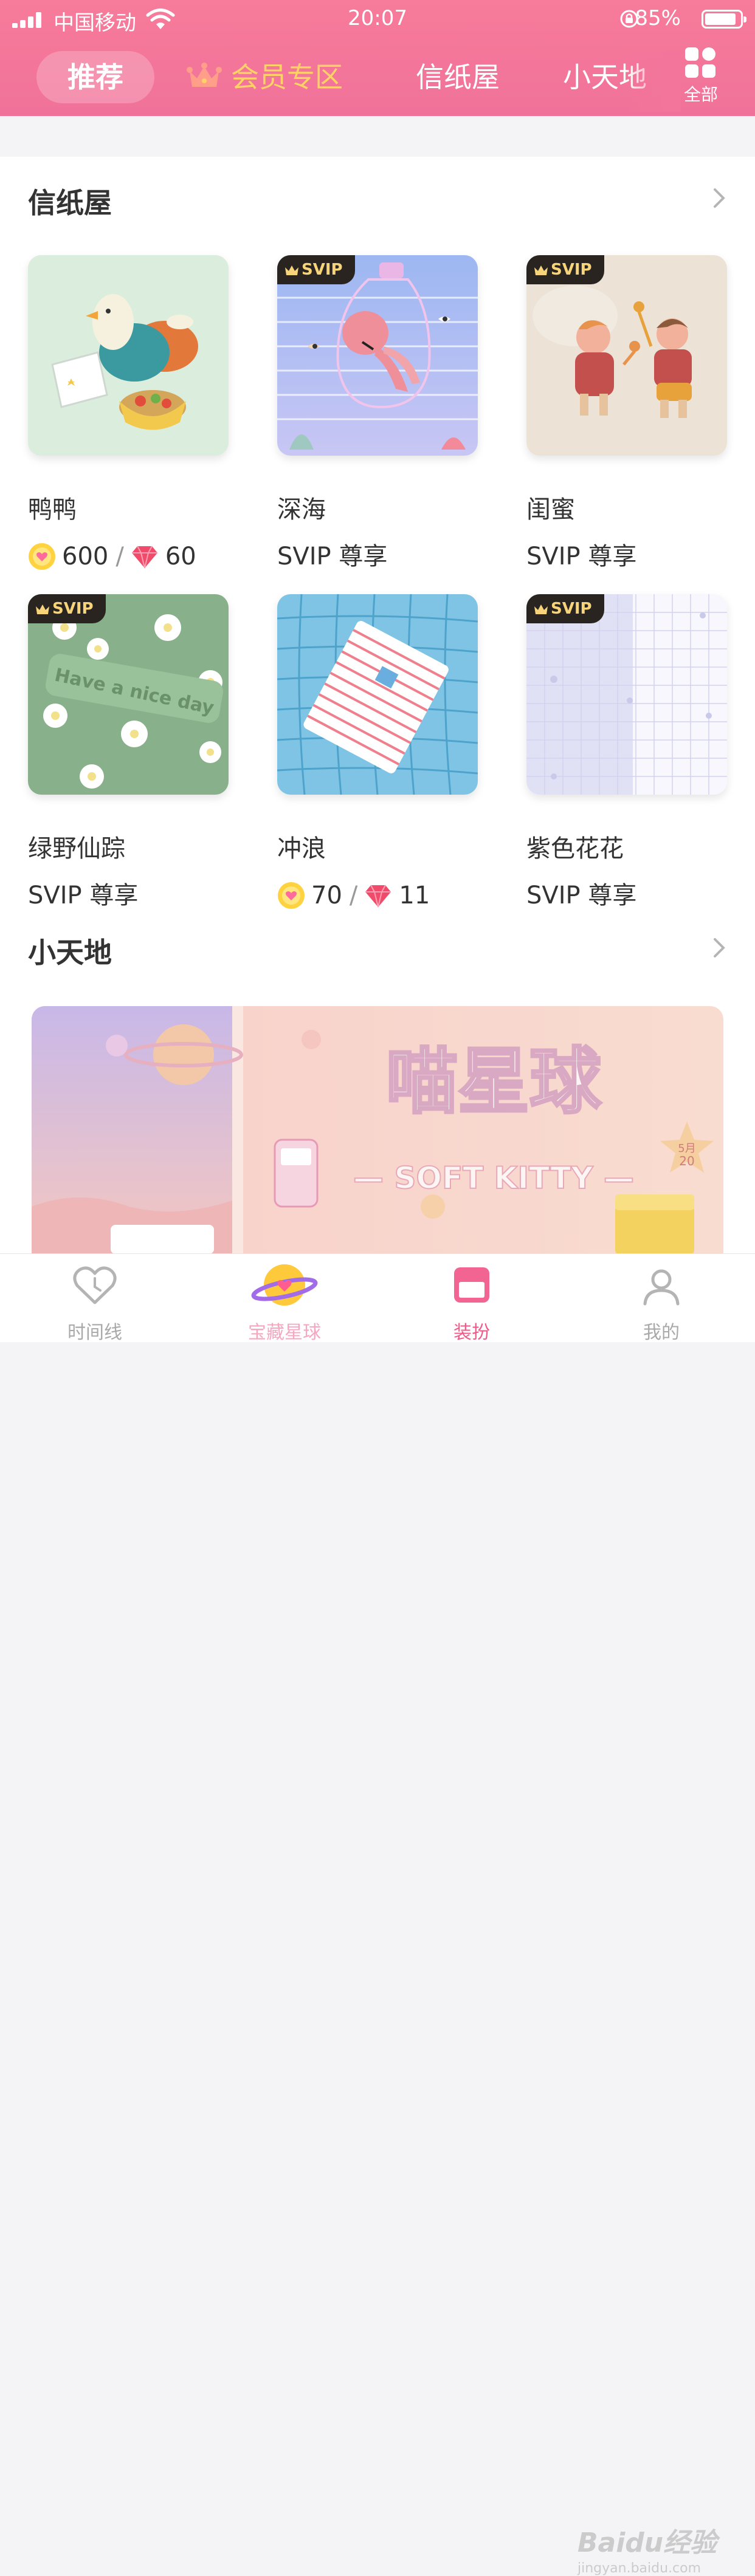 This screenshot has width=755, height=2576. What do you see at coordinates (287, 77) in the screenshot?
I see `tab-vip-label: 会员专区` at bounding box center [287, 77].